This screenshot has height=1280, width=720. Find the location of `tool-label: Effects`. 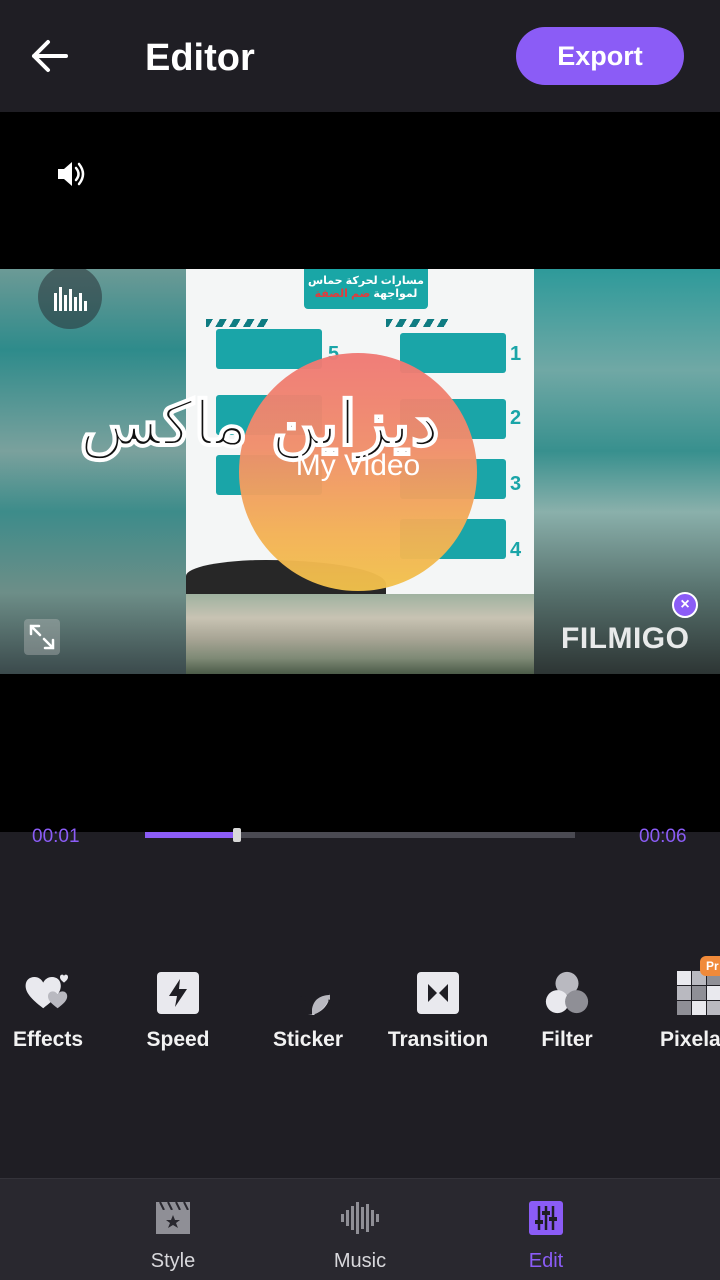

tool-label: Effects is located at coordinates (48, 1039).